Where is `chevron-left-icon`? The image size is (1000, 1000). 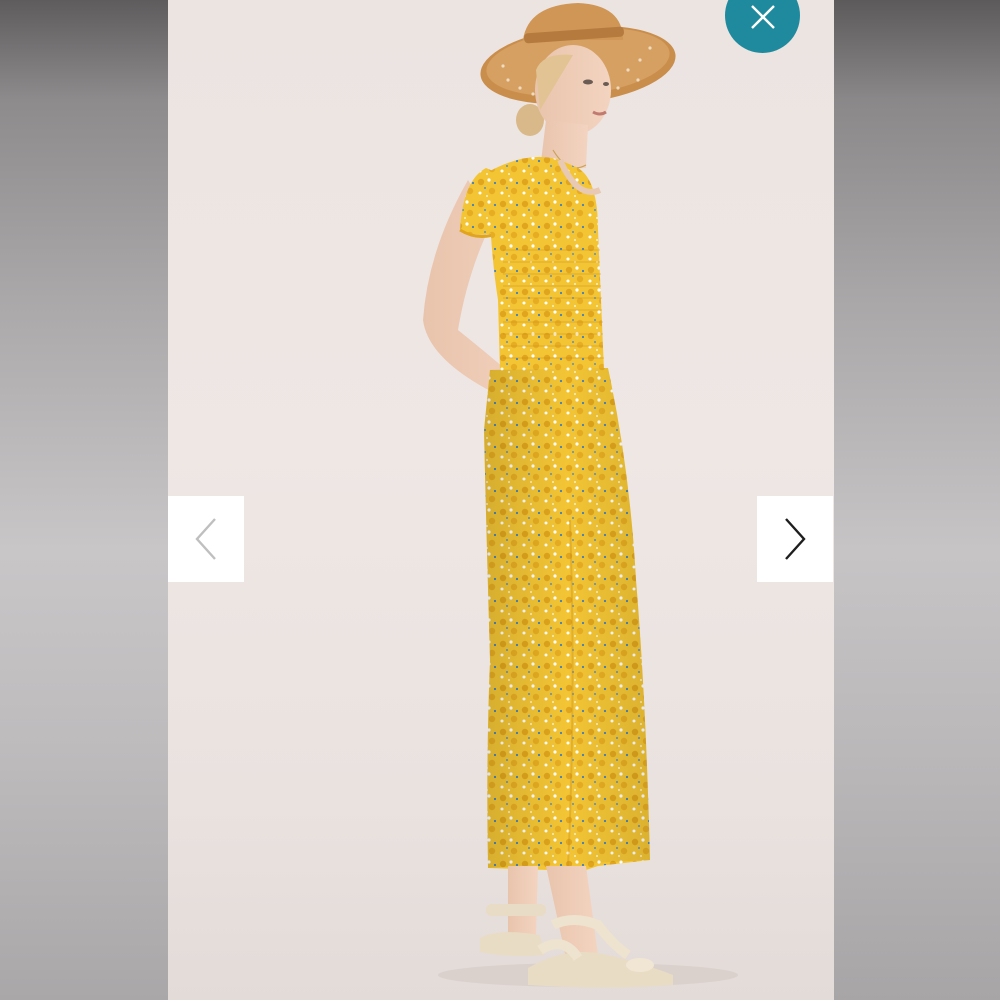 chevron-left-icon is located at coordinates (205, 539).